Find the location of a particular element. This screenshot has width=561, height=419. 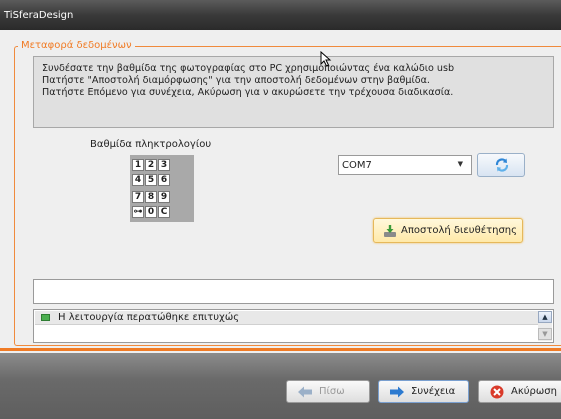

keypad-key: 0 is located at coordinates (151, 212).